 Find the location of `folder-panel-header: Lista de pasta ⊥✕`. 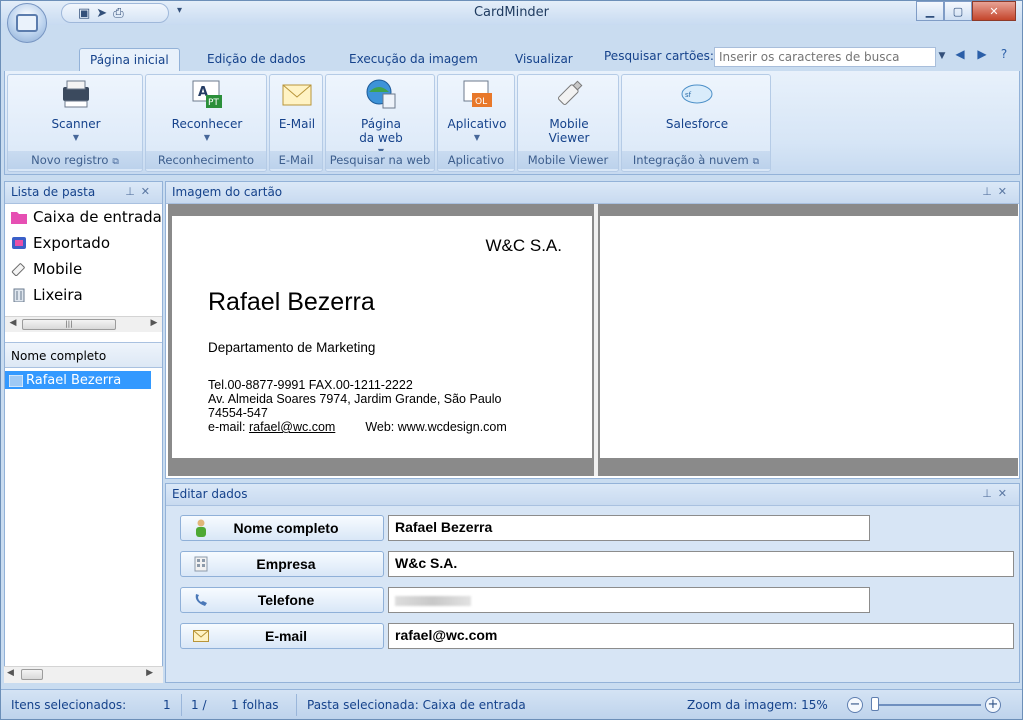

folder-panel-header: Lista de pasta ⊥✕ is located at coordinates (83, 193).